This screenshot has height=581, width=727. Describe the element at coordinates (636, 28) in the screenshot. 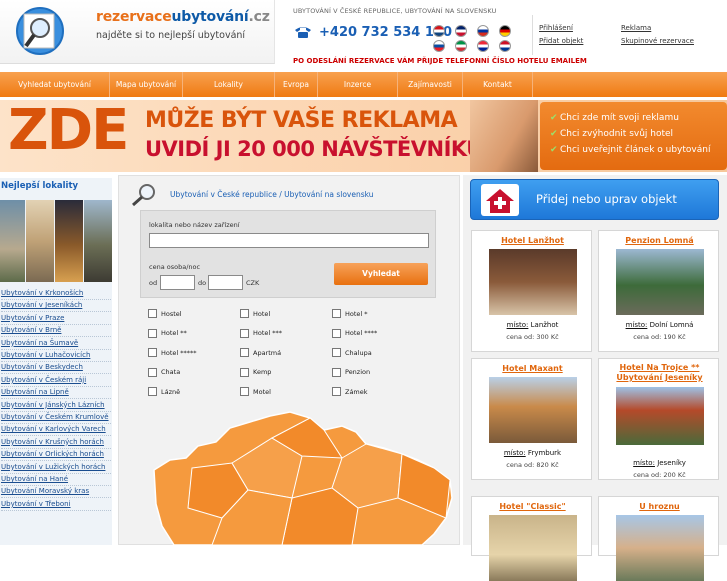

I see `advertising-link: Reklama` at that location.